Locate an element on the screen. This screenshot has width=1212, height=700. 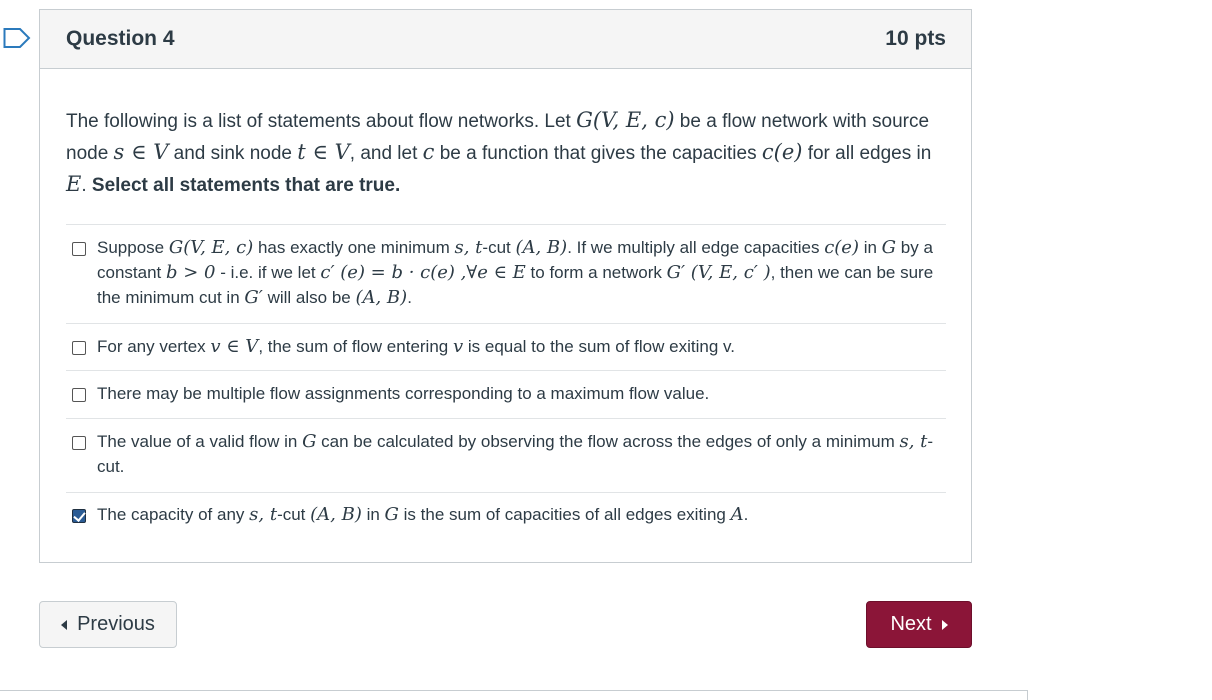
next-button: Next is located at coordinates (919, 624).